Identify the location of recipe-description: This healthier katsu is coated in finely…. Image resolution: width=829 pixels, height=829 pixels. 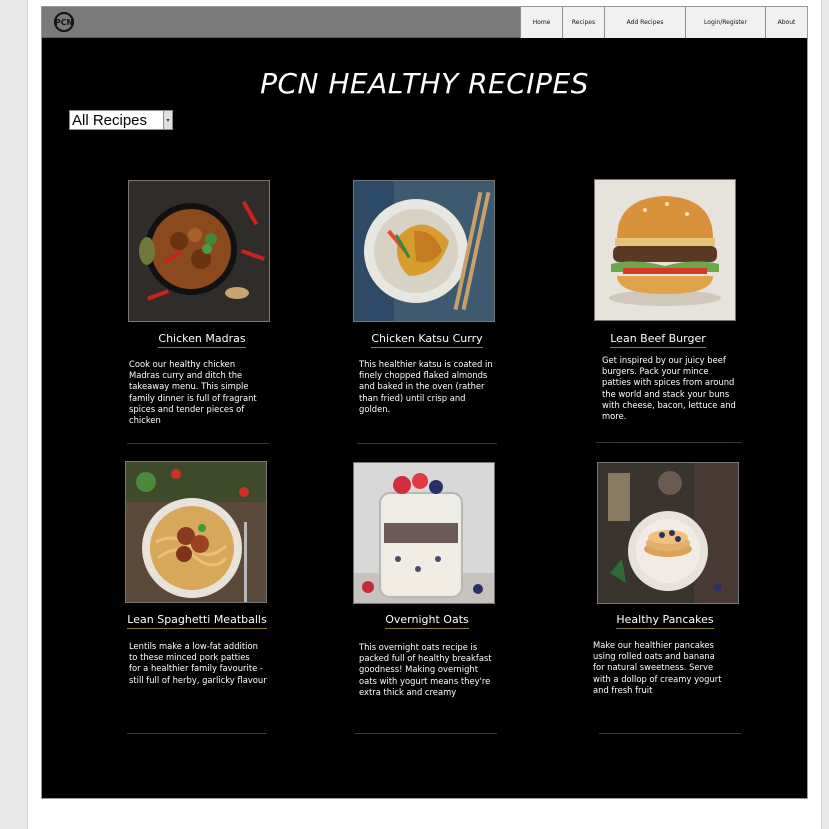
(426, 386).